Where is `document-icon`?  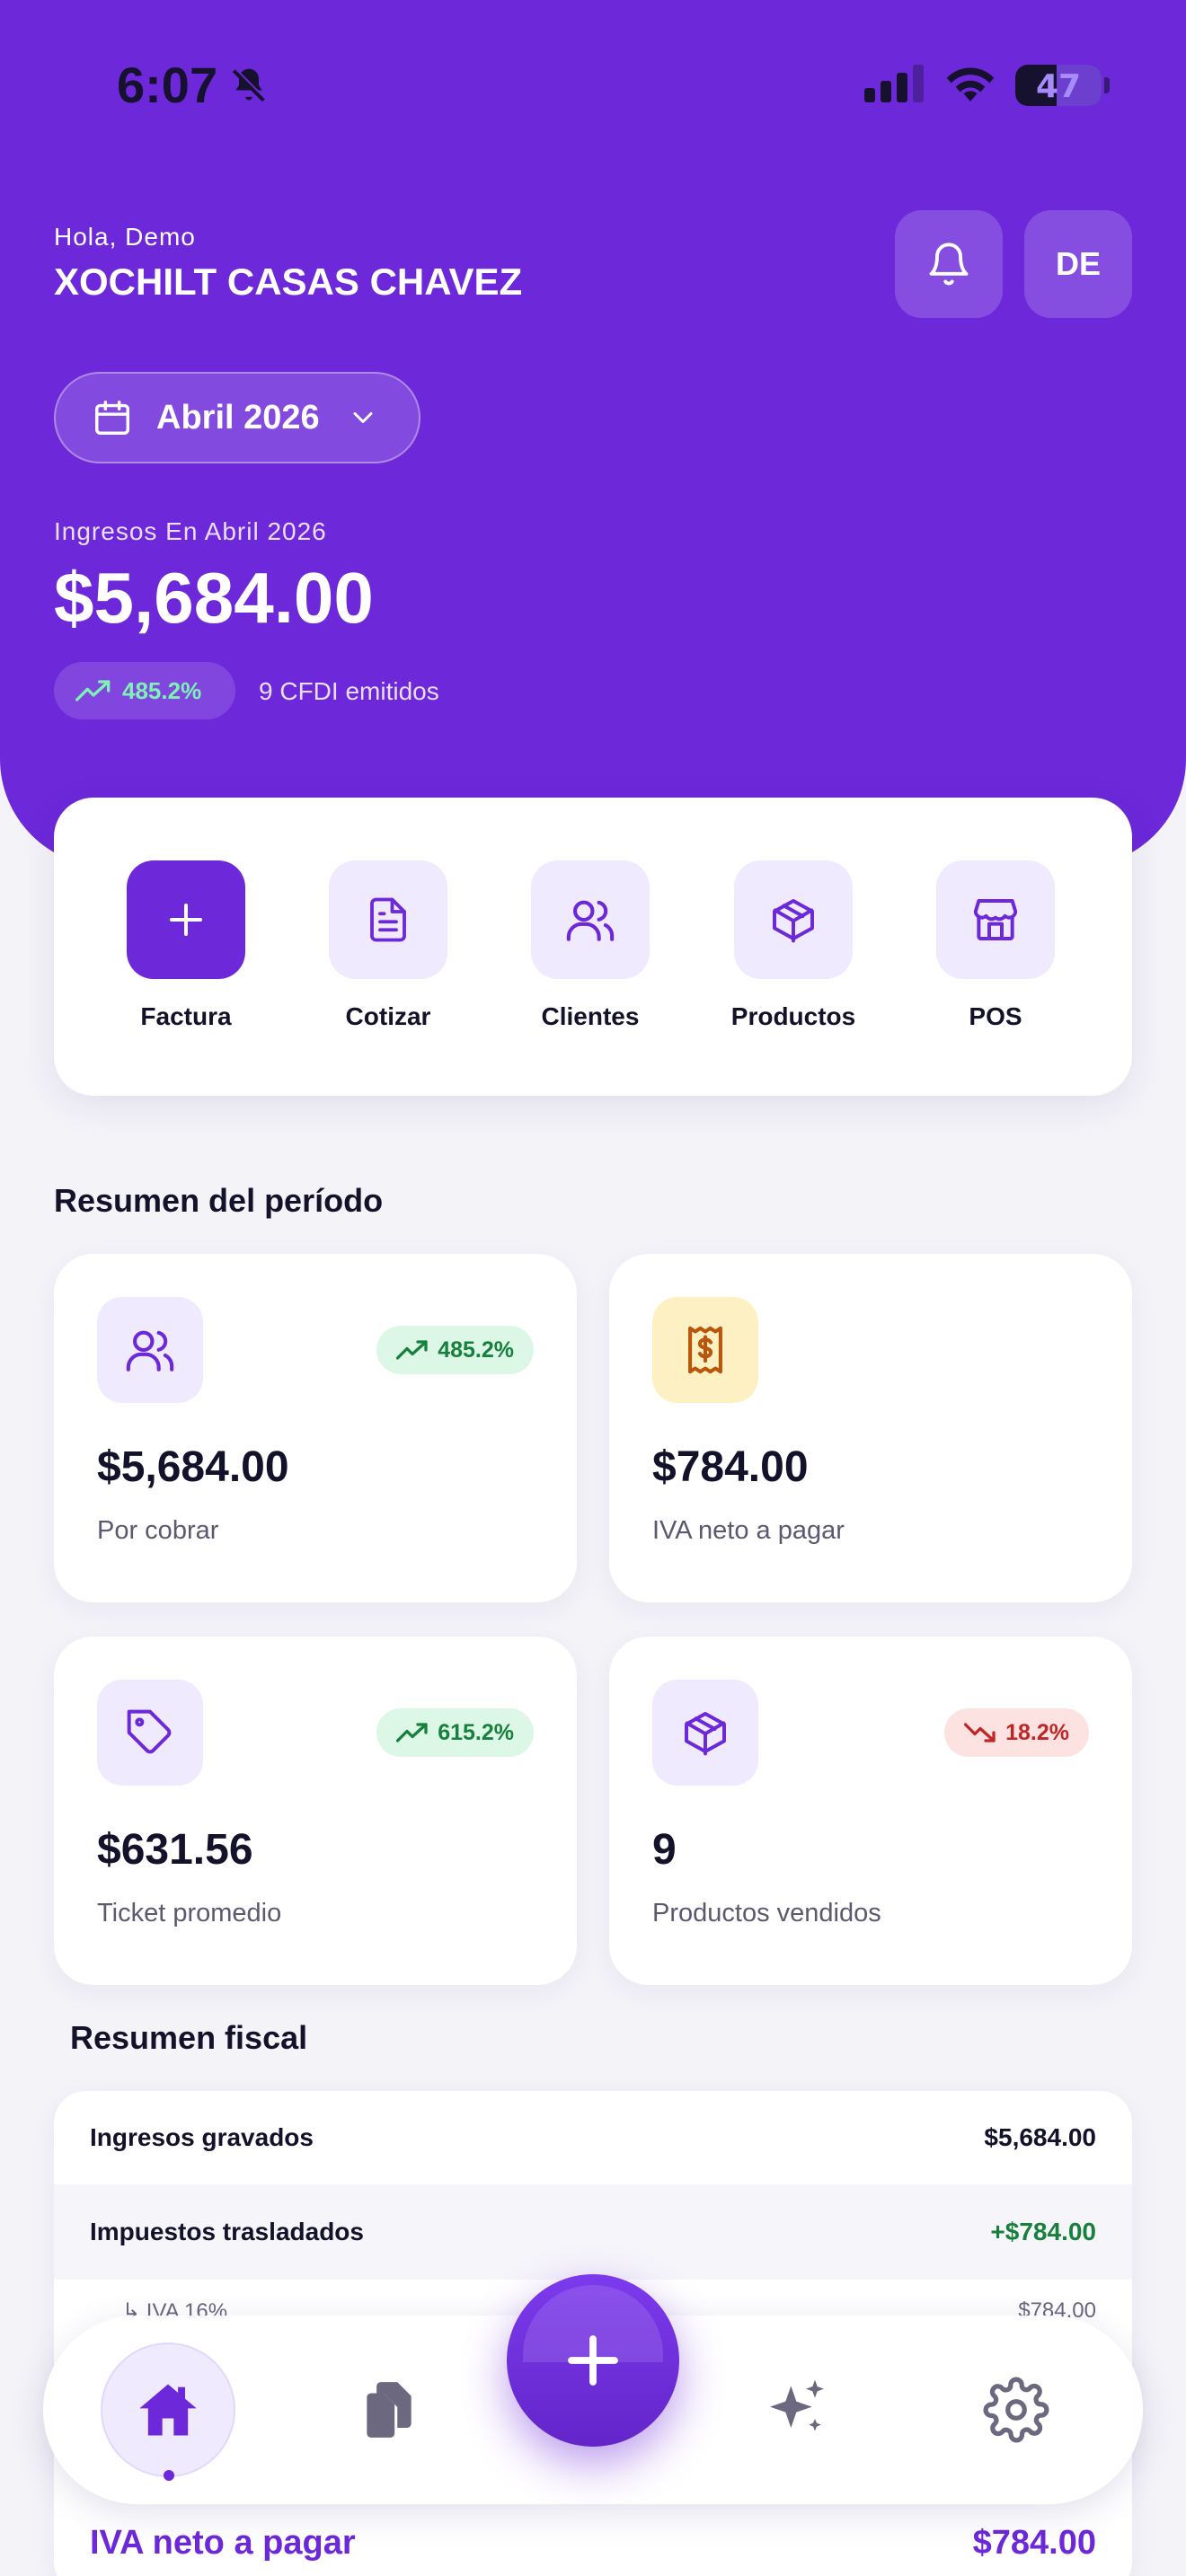
document-icon is located at coordinates (388, 919).